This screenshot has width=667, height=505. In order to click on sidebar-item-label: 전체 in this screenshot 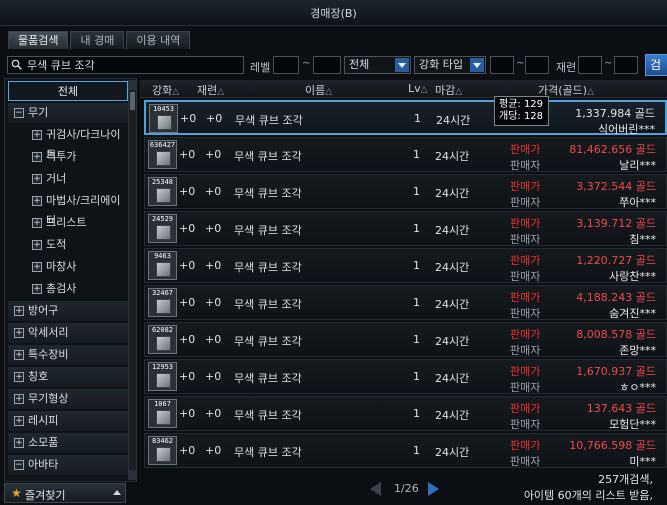, I will do `click(68, 91)`.